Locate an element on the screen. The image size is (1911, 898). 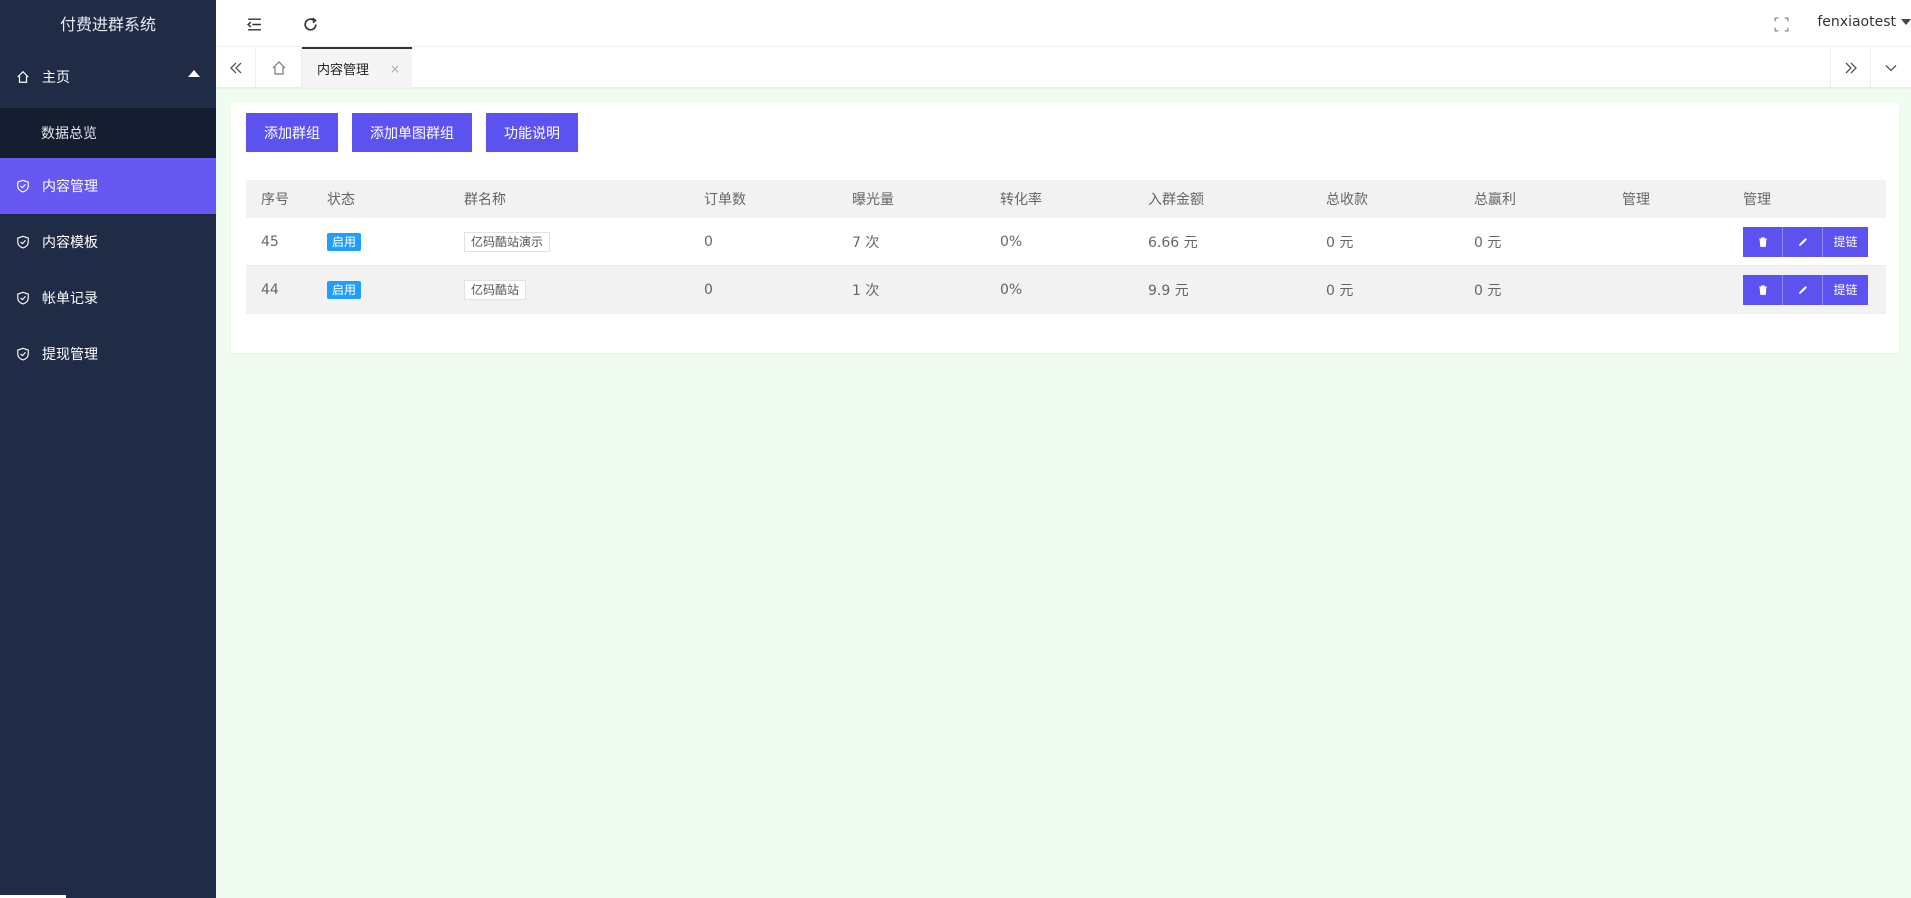
table-header: 序号 状态 群名称 订单数 曝光量 转化率 入群金额 总收款 总赢利 管理 管理 is located at coordinates (1066, 199).